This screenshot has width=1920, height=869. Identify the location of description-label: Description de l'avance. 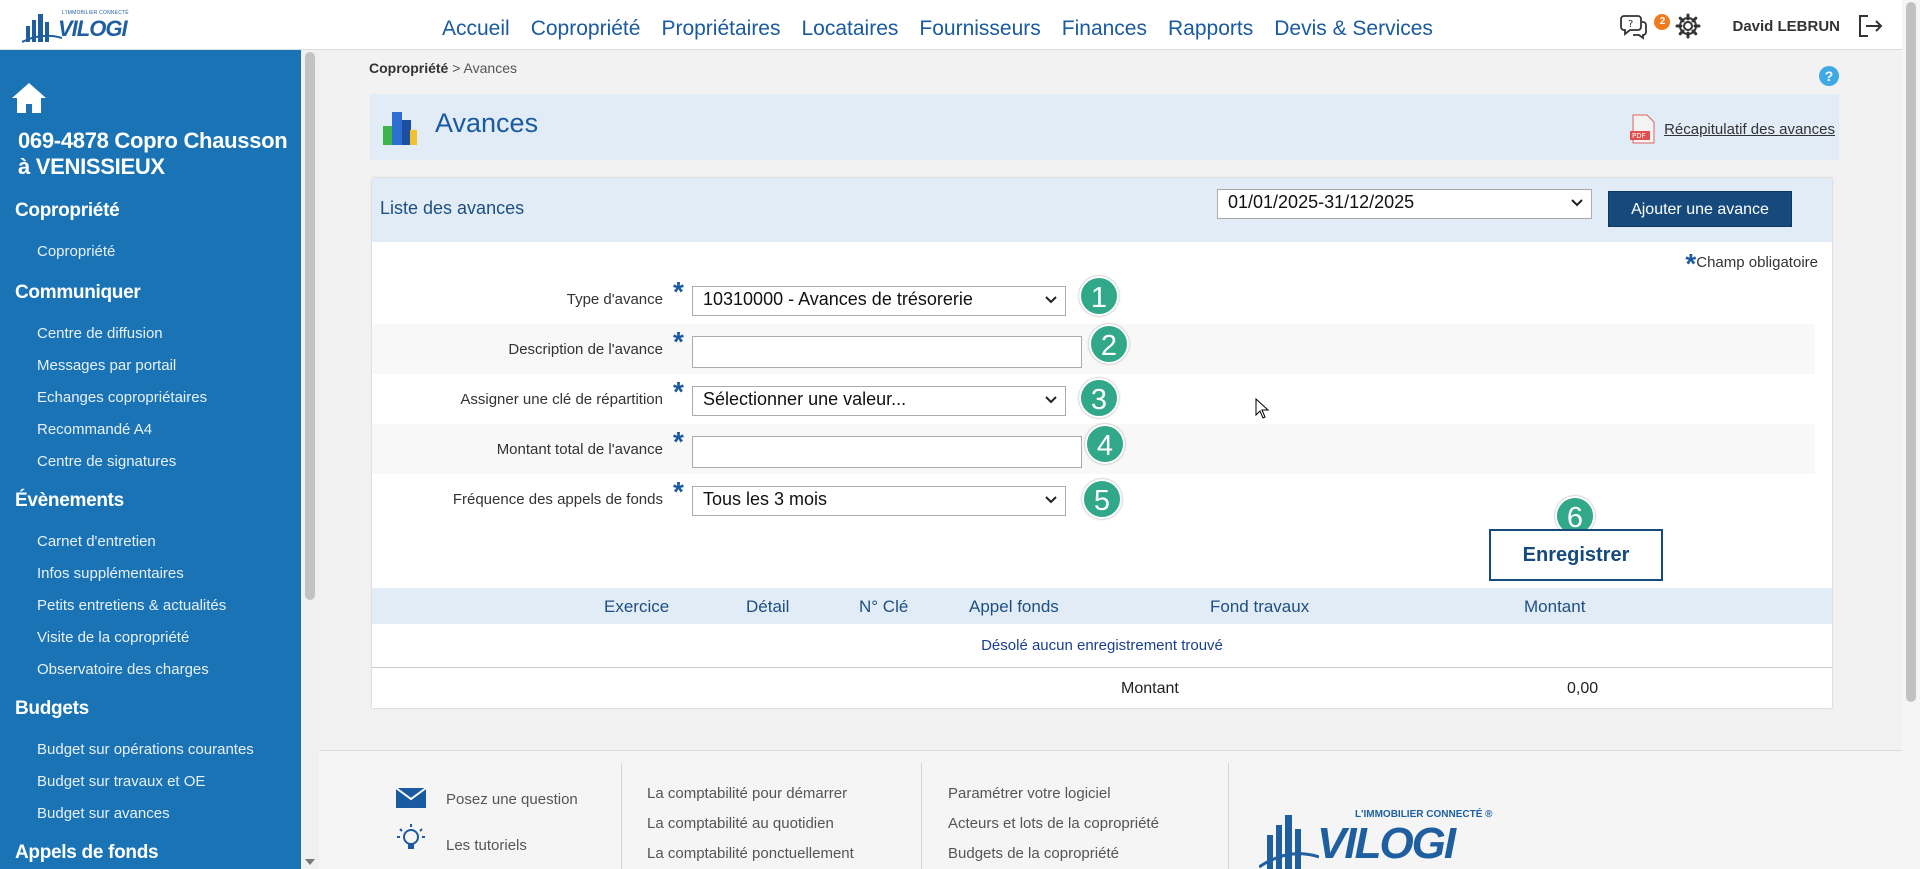
(585, 349).